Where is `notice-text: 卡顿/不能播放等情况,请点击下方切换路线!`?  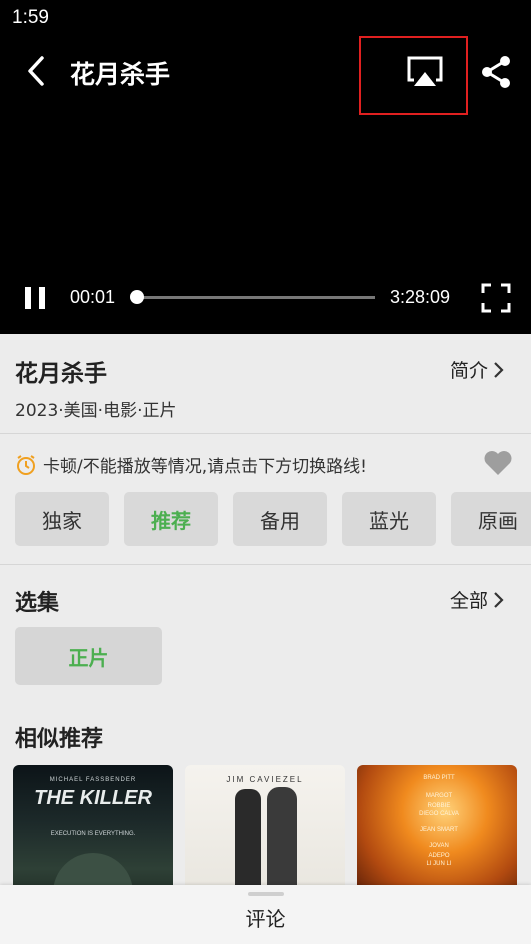
notice-text: 卡顿/不能播放等情况,请点击下方切换路线! is located at coordinates (205, 467).